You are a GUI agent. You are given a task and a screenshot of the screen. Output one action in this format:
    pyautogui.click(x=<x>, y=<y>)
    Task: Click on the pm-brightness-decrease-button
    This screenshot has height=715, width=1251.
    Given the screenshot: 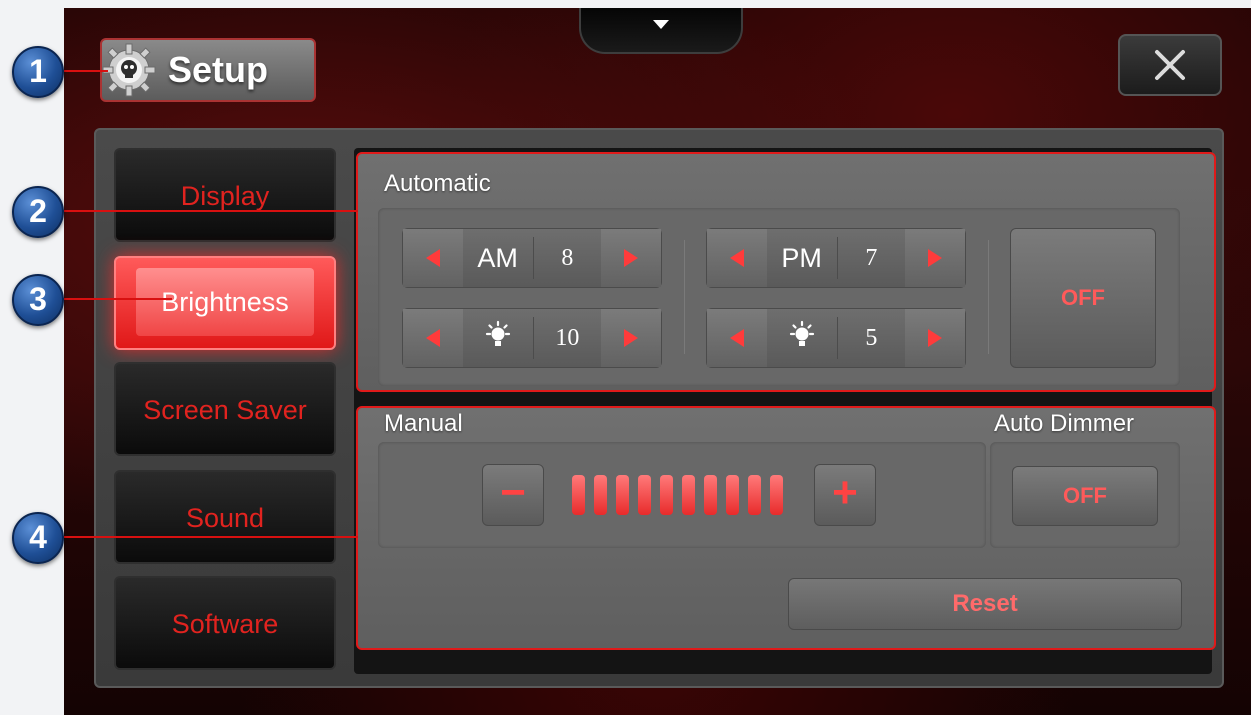 What is the action you would take?
    pyautogui.click(x=737, y=338)
    